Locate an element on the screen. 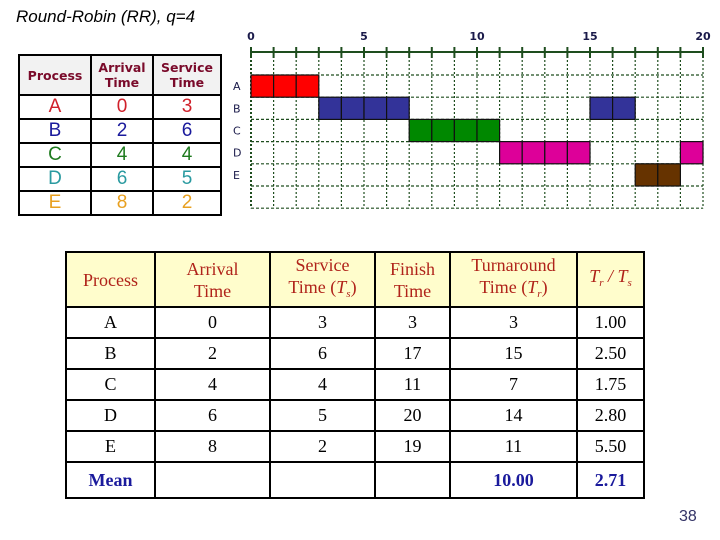 This screenshot has width=720, height=540. cell-turnaround: 7 is located at coordinates (513, 384).